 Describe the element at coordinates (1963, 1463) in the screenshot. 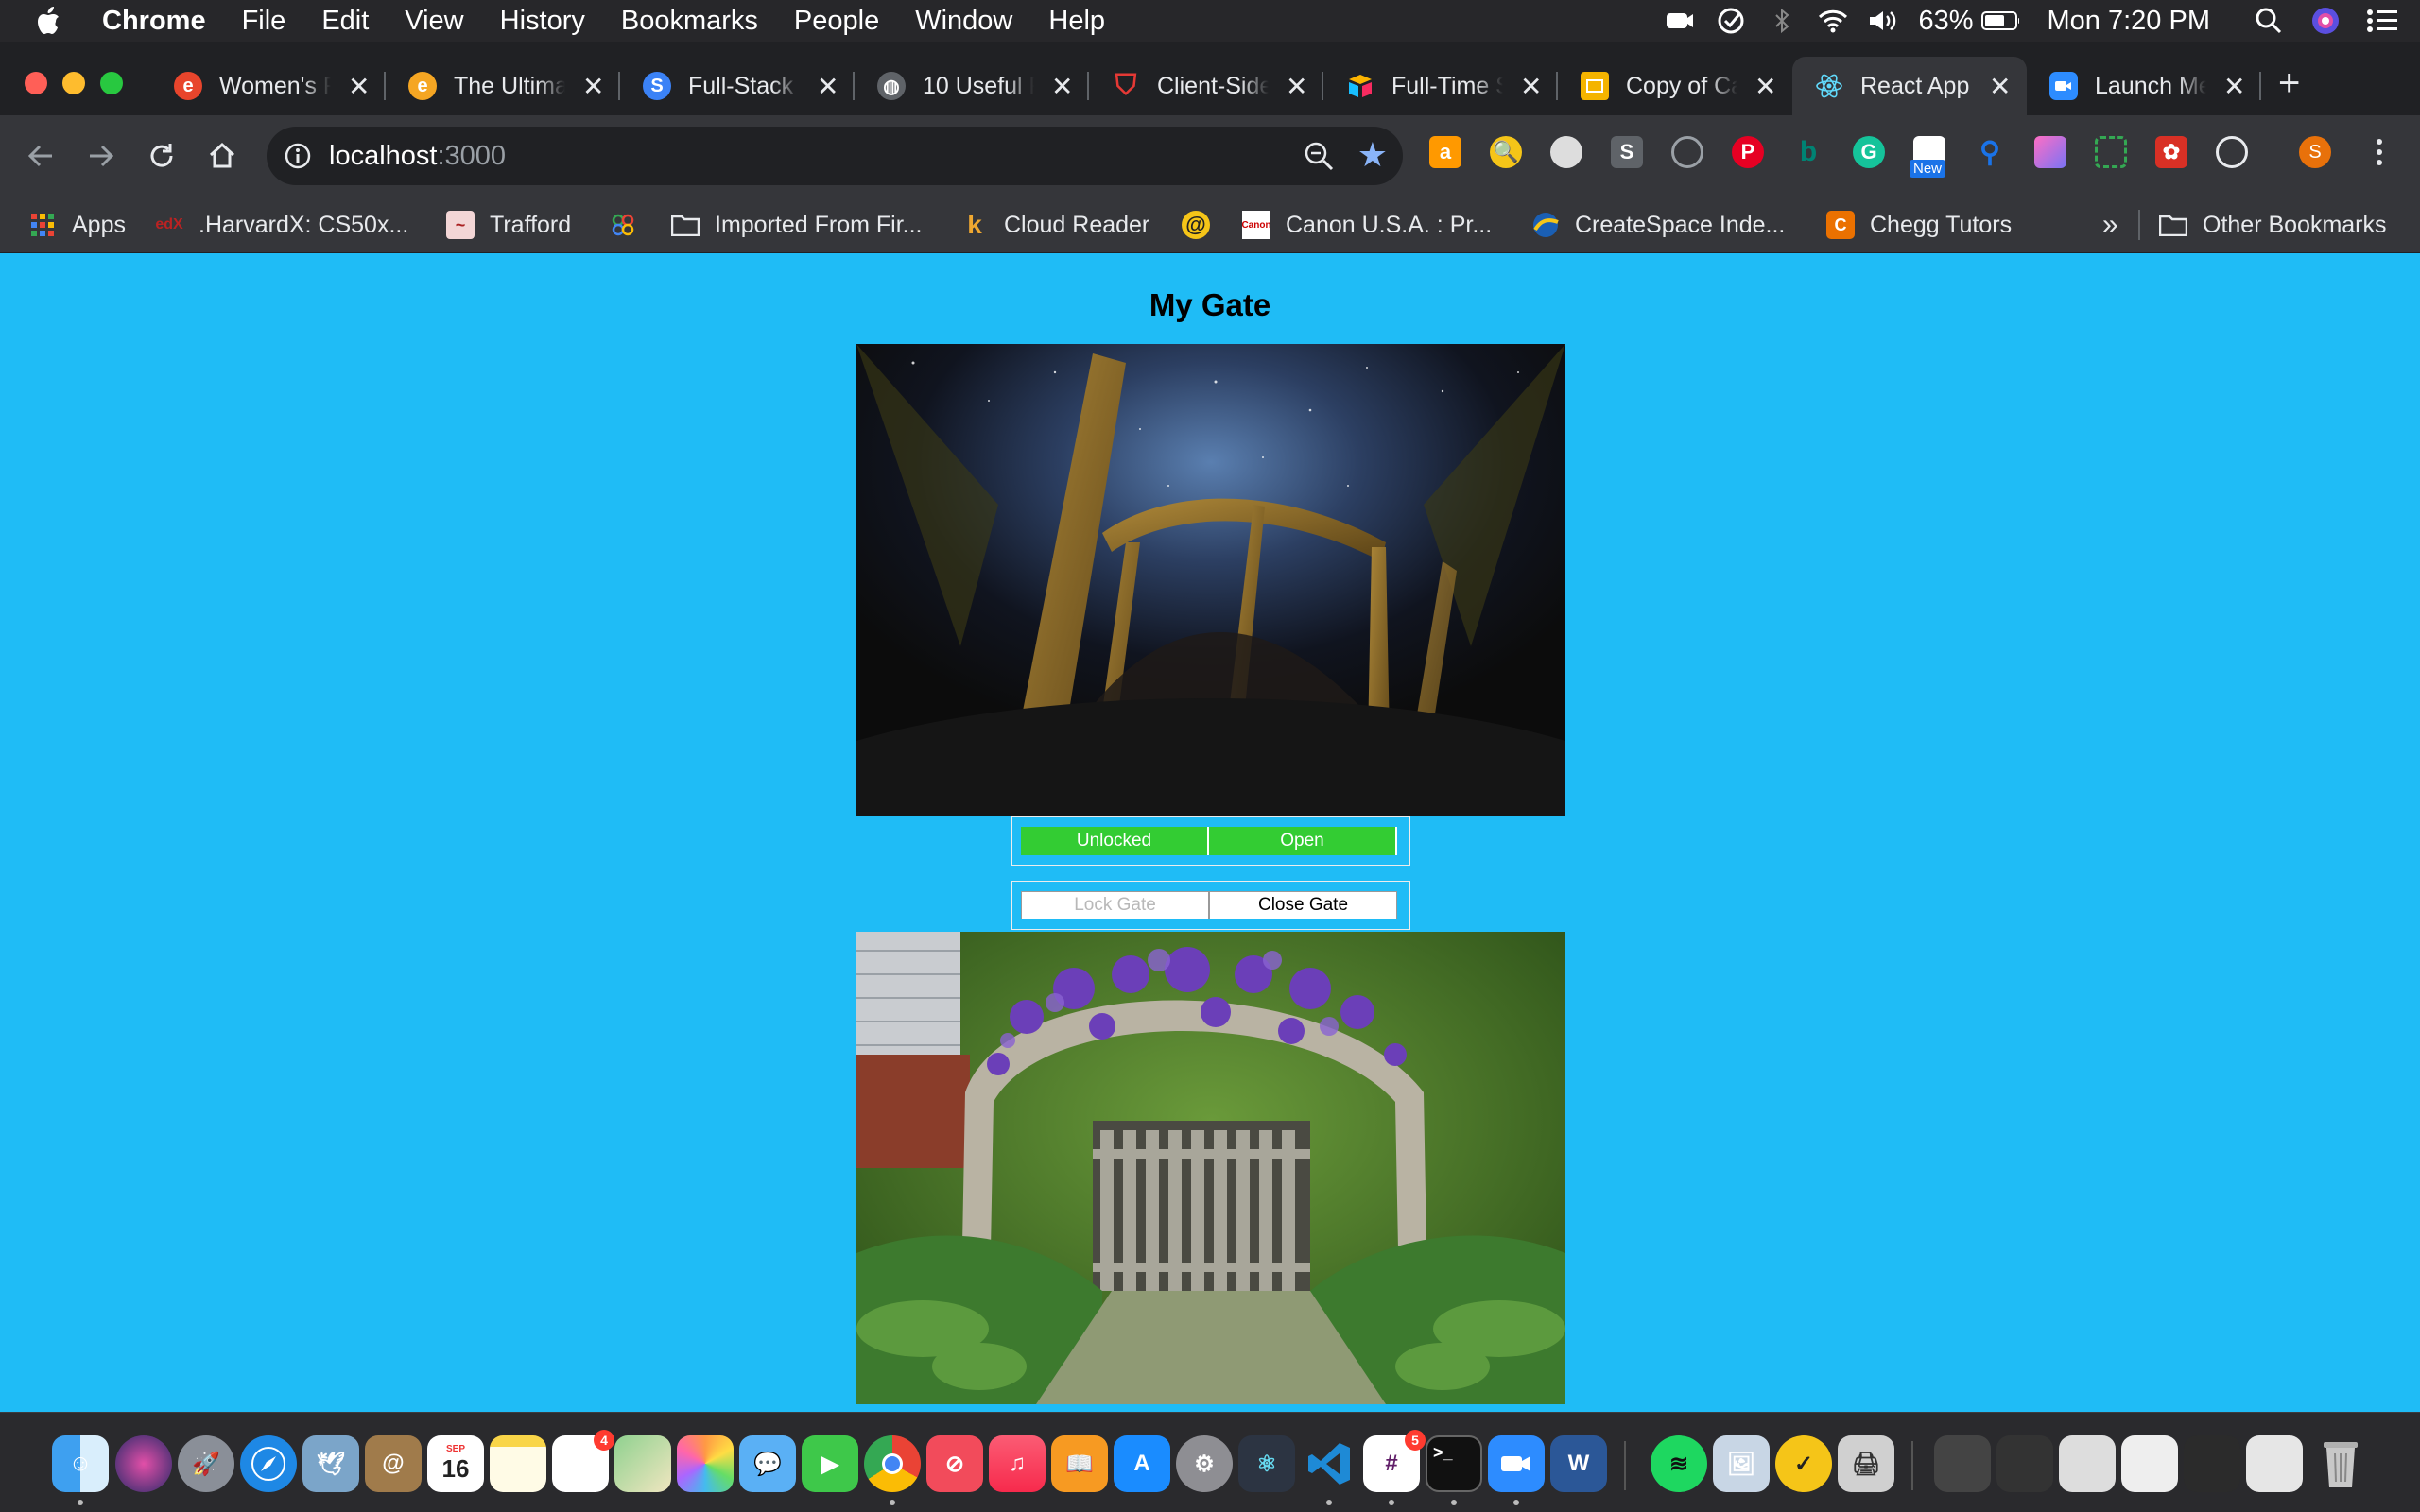

I see `document-thumbnail` at that location.